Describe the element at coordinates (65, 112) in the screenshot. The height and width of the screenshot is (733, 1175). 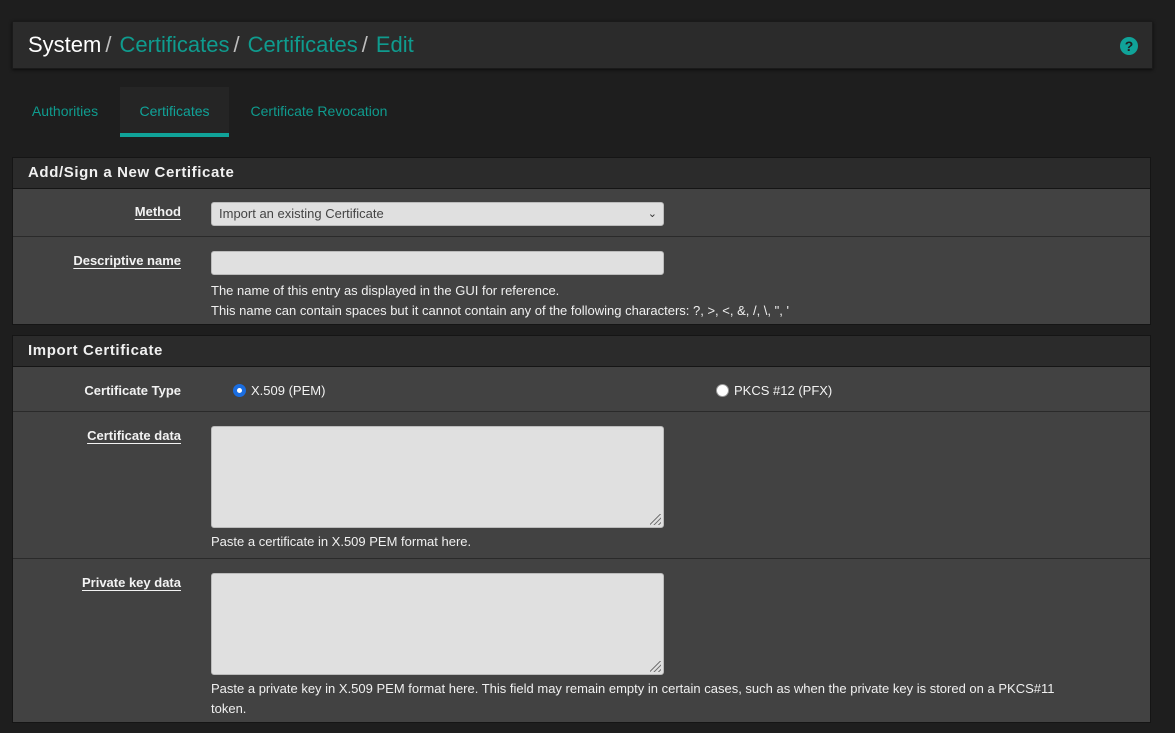
I see `tab-authorities: Authorities` at that location.